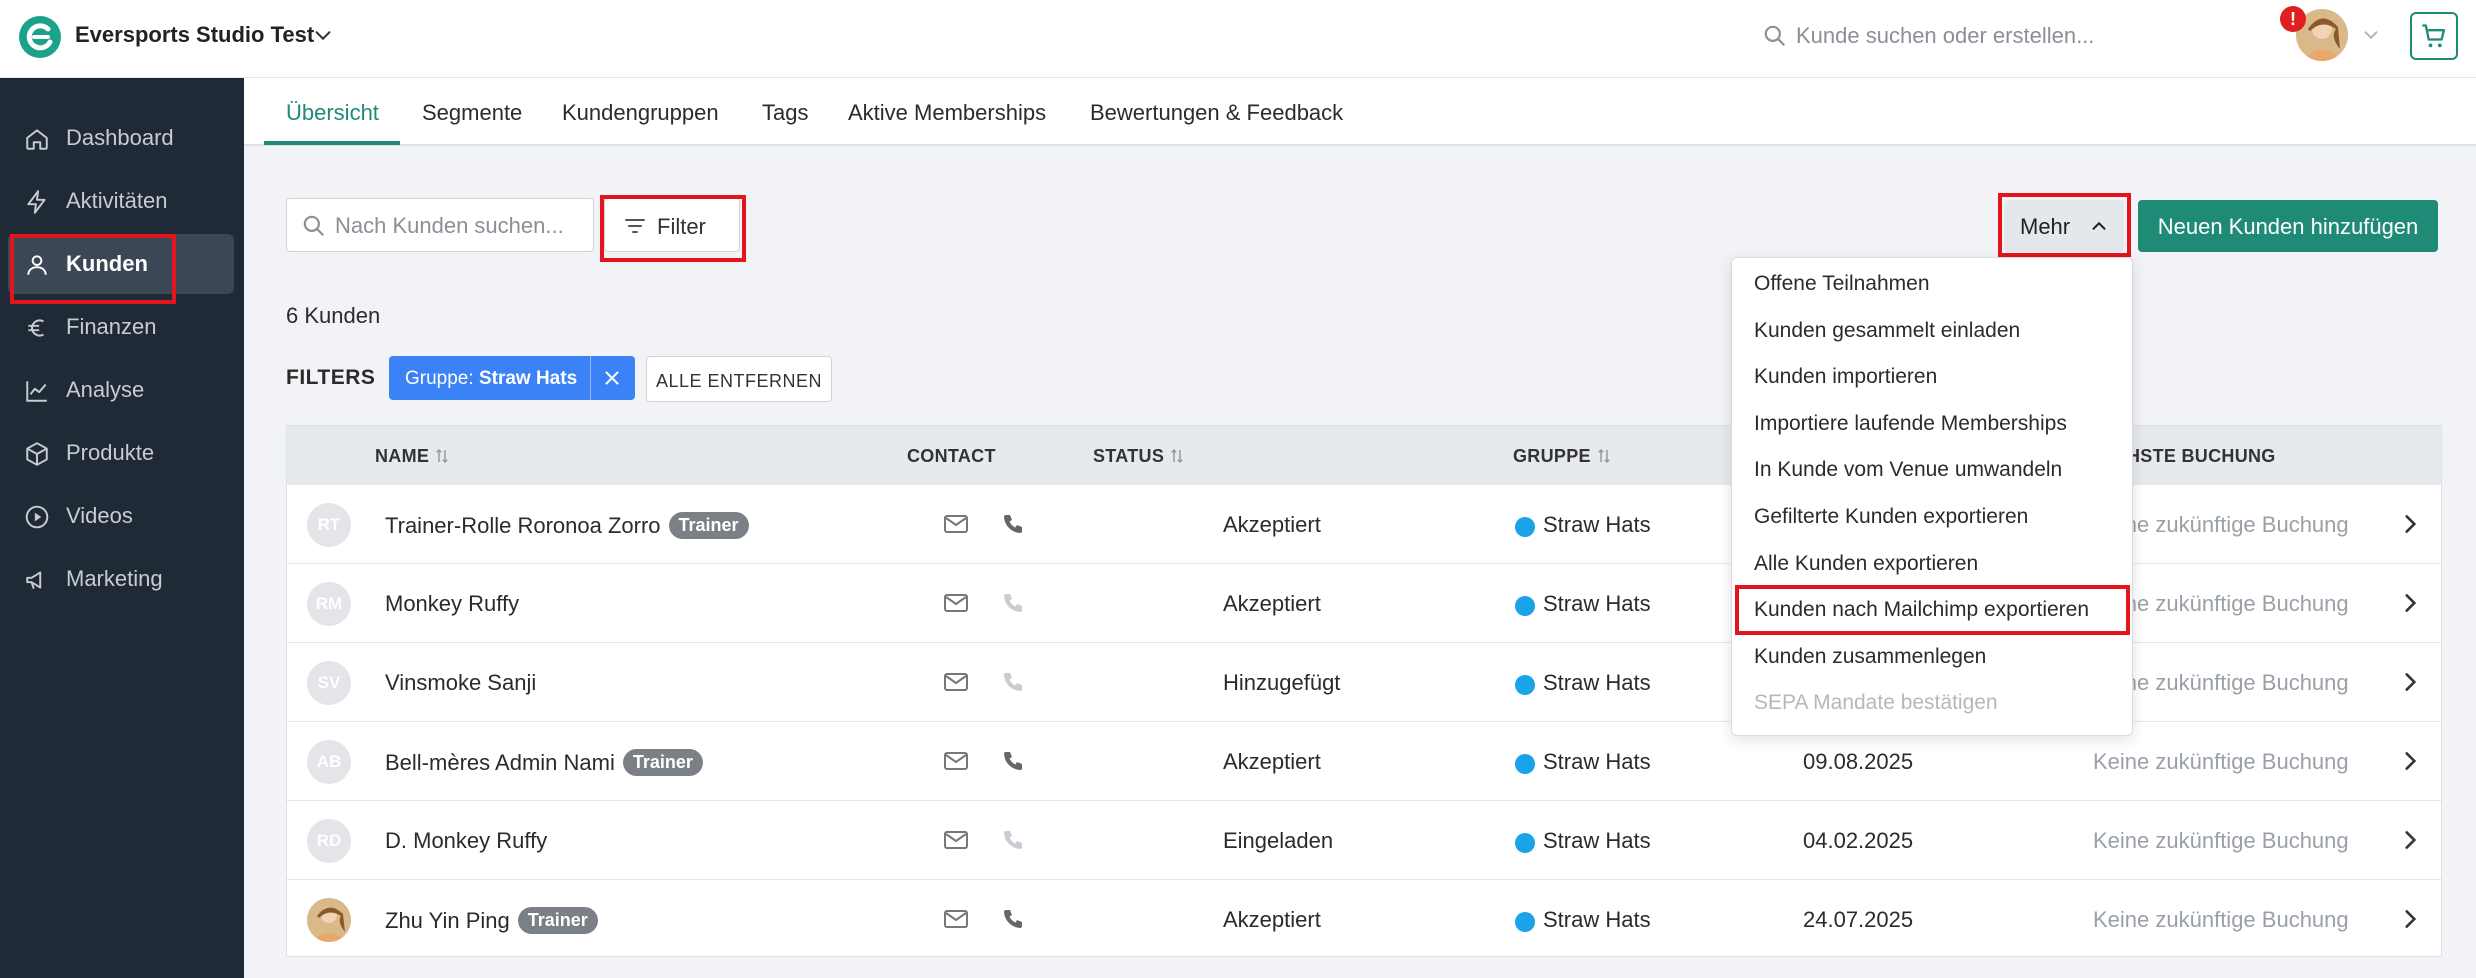  What do you see at coordinates (557, 920) in the screenshot?
I see `trainer-badge: Trainer` at bounding box center [557, 920].